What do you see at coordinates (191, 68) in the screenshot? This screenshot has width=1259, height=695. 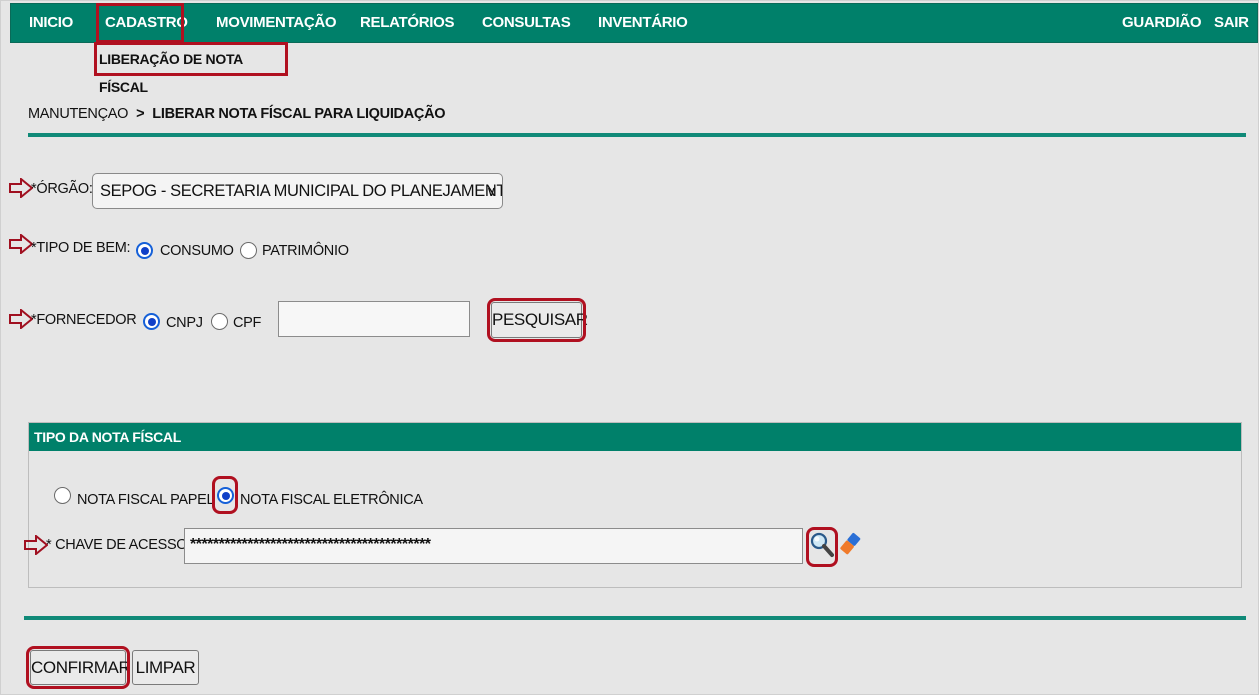 I see `submenu-liberacao-nota-fiscal: LIBERAÇÃO DE NOTA FÍSCAL` at bounding box center [191, 68].